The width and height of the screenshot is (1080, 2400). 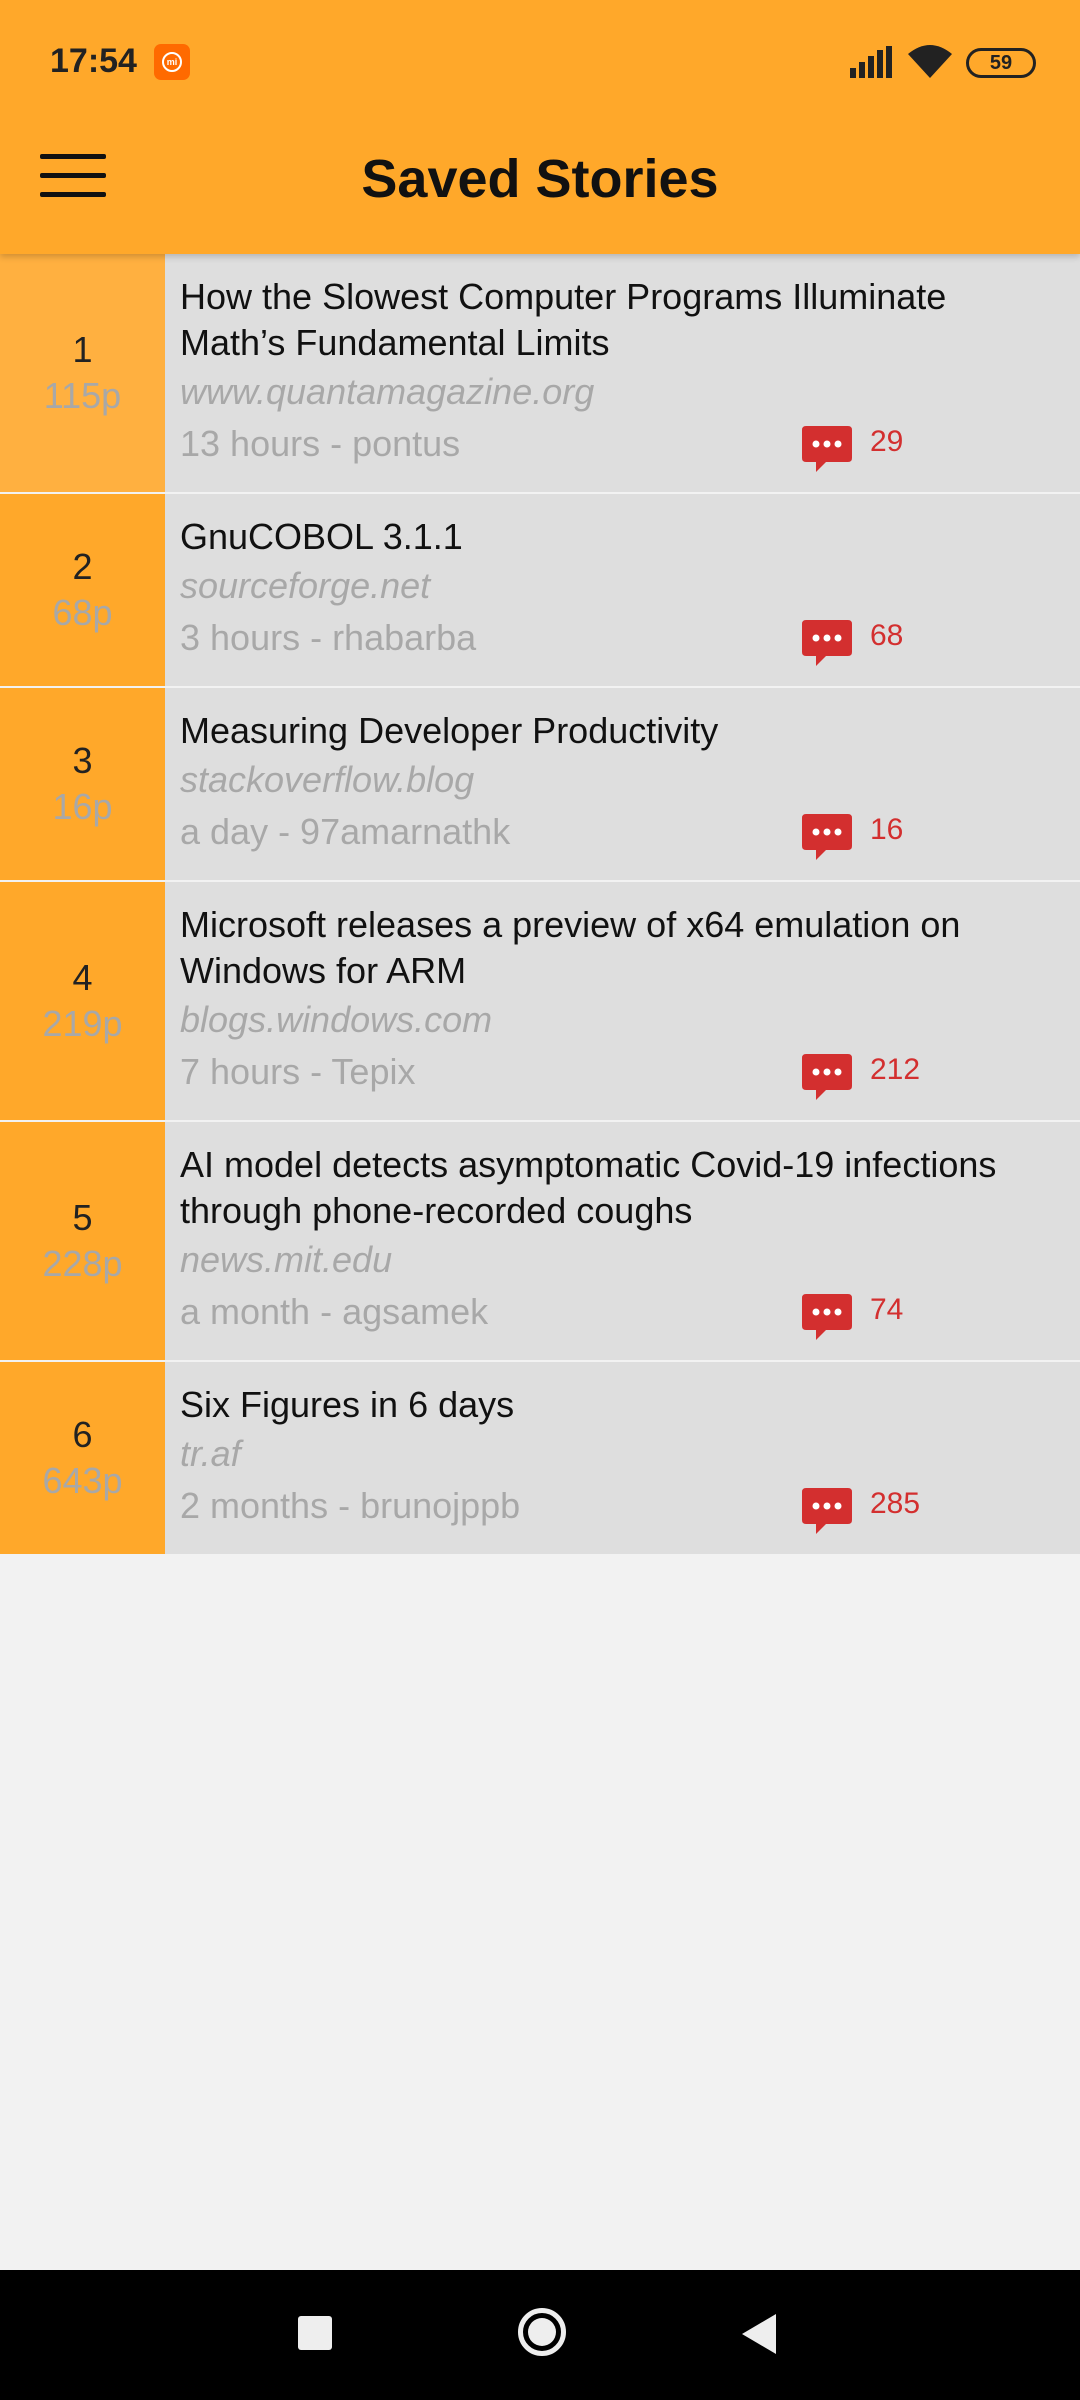 I want to click on story-rank: 2, so click(x=82, y=566).